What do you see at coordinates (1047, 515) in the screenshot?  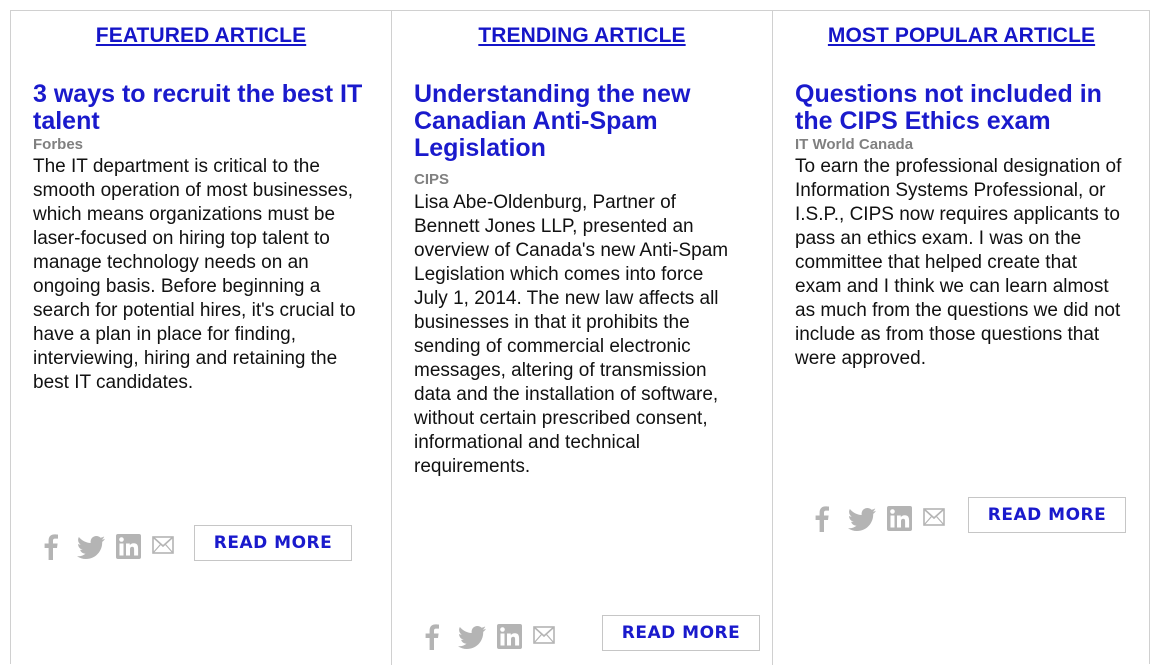 I see `most-popular-article-read-more-button: READ MORE` at bounding box center [1047, 515].